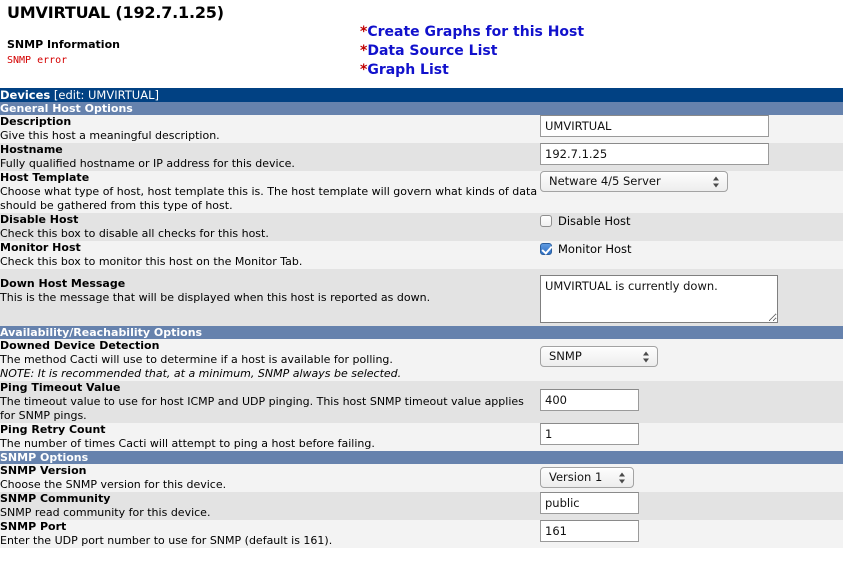 The height and width of the screenshot is (585, 843). Describe the element at coordinates (475, 32) in the screenshot. I see `create-graphs-link: Create Graphs for this Host` at that location.